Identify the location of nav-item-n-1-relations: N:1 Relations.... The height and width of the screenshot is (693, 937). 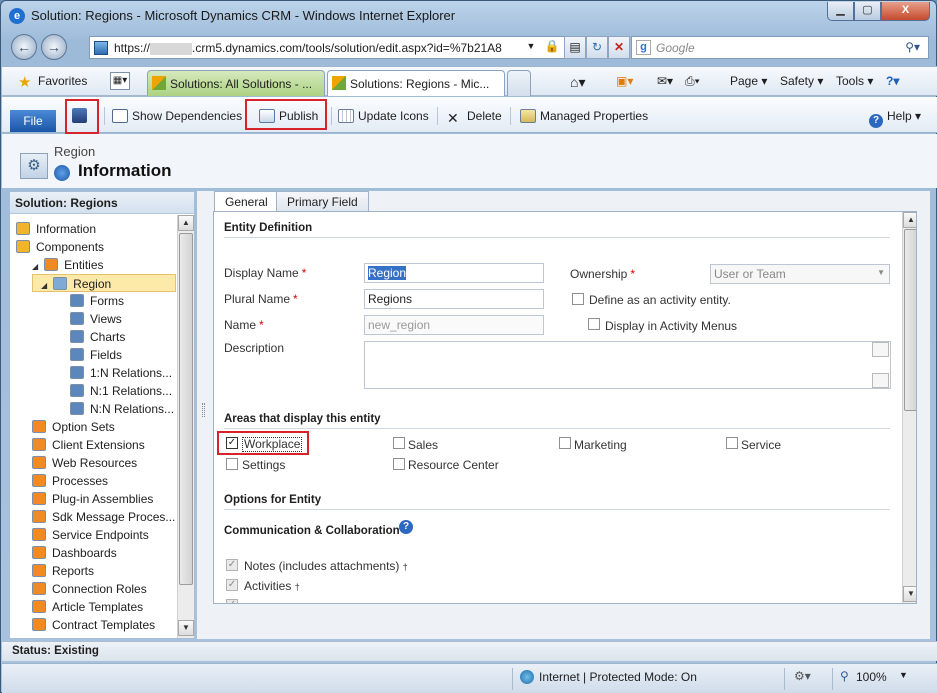
(93, 391).